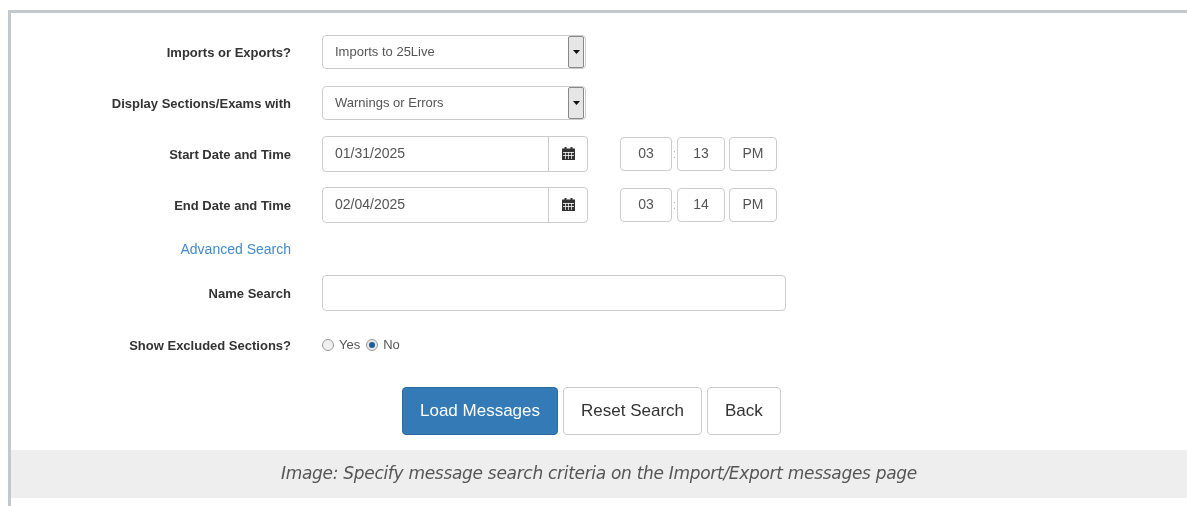 This screenshot has height=506, width=1187. Describe the element at coordinates (701, 153) in the screenshot. I see `minute-field: 13` at that location.